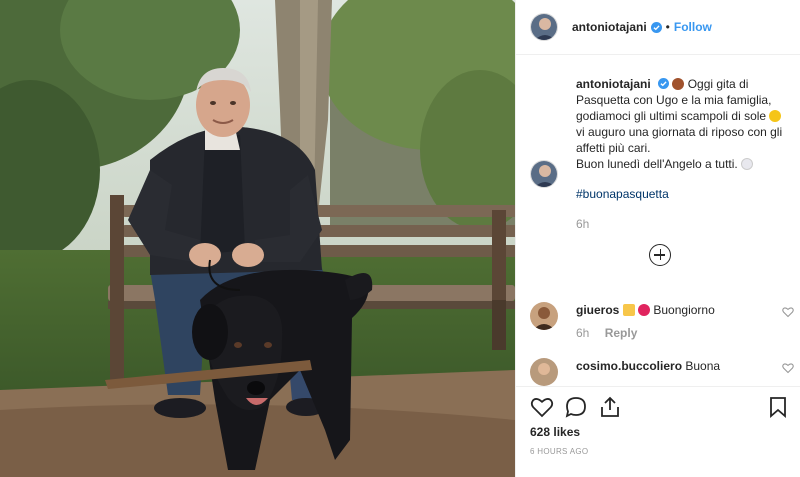 The height and width of the screenshot is (477, 800). Describe the element at coordinates (662, 321) in the screenshot. I see `comment-item: giueros Buongiorno 6h Reply` at that location.